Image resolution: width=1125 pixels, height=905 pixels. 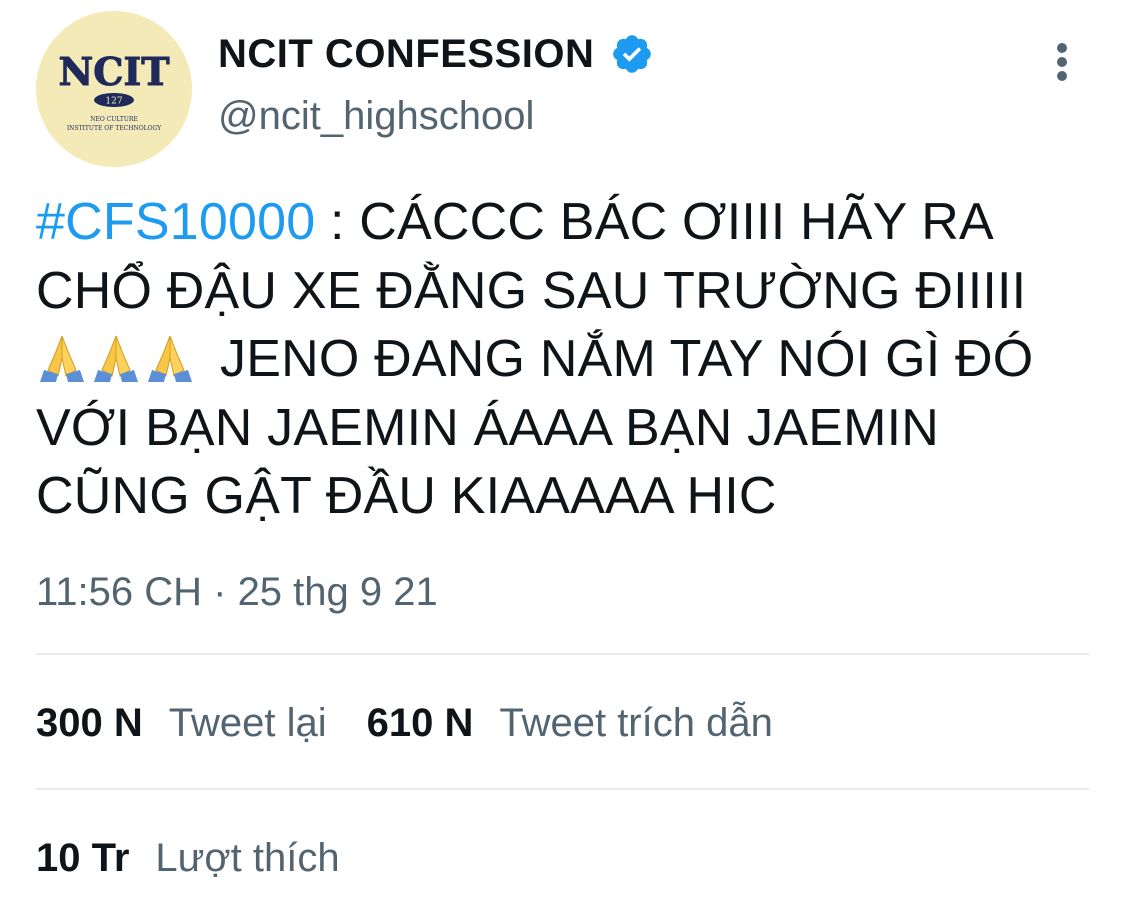 What do you see at coordinates (420, 722) in the screenshot?
I see `quote-tweets-count: 610 N` at bounding box center [420, 722].